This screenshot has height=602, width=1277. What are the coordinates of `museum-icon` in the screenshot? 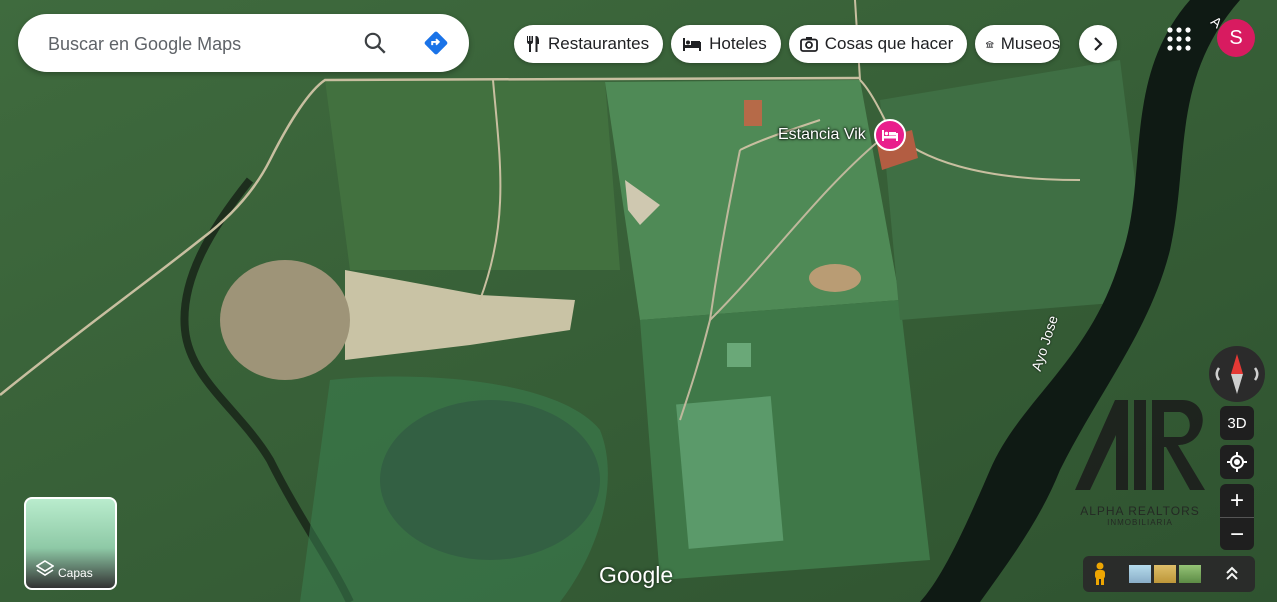 It's located at (990, 44).